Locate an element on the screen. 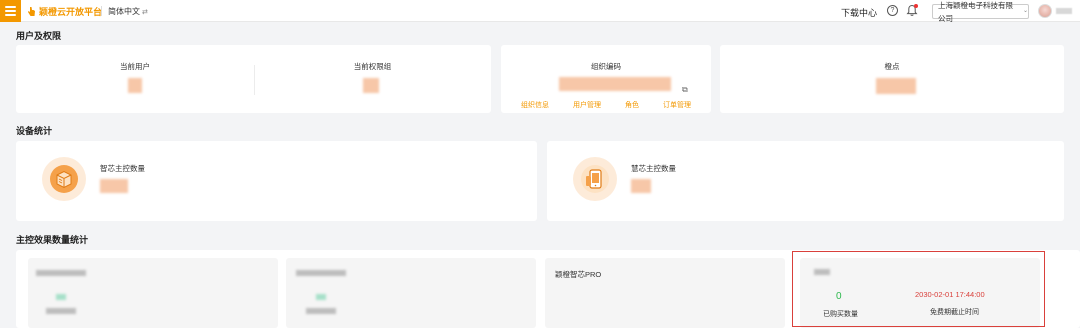 The image size is (1080, 328). top-header: 颖橙云开放平台 简体中文 ⇄ 下载中心 ? 上海颖橙电子科技有限公司 ⌄ is located at coordinates (540, 11).